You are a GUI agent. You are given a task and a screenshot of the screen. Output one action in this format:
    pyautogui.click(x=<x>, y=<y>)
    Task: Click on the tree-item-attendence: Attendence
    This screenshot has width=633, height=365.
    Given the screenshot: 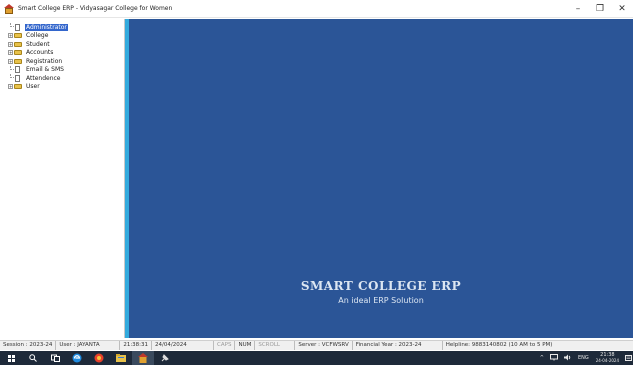 What is the action you would take?
    pyautogui.click(x=62, y=78)
    